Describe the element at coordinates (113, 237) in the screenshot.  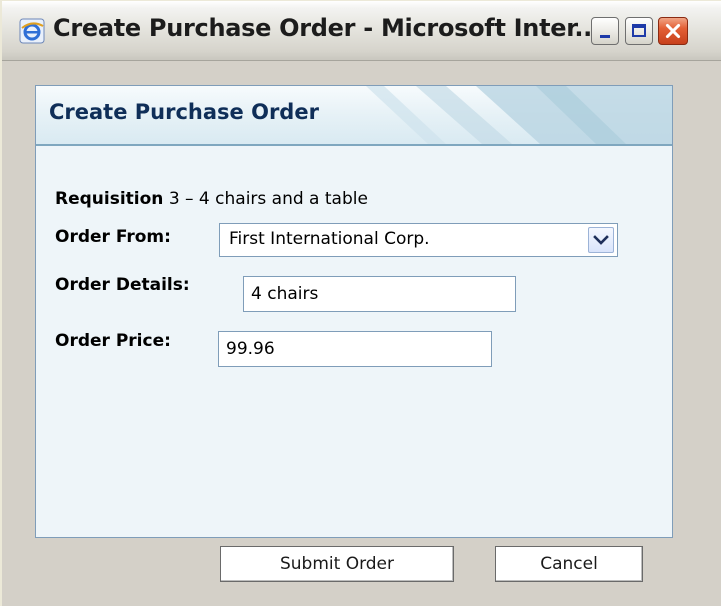
I see `order-from-label: Order From:` at that location.